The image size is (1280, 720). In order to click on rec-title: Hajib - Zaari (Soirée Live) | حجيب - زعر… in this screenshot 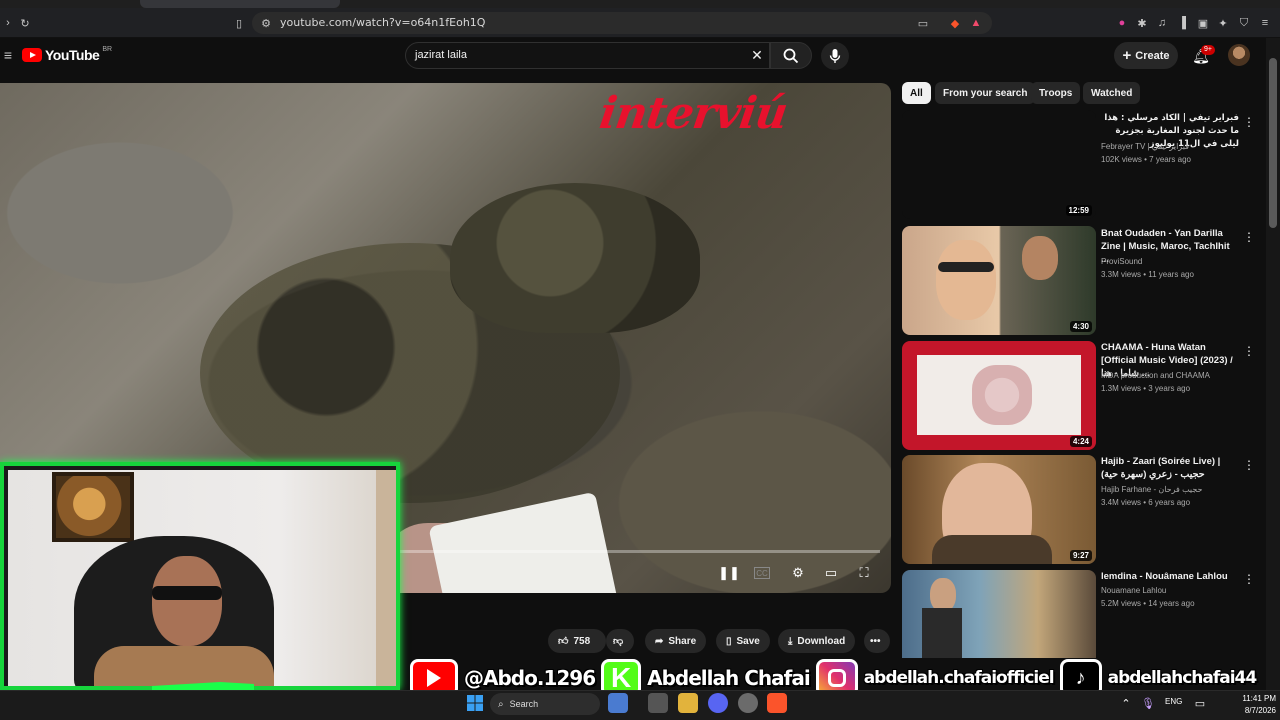, I will do `click(1170, 468)`.